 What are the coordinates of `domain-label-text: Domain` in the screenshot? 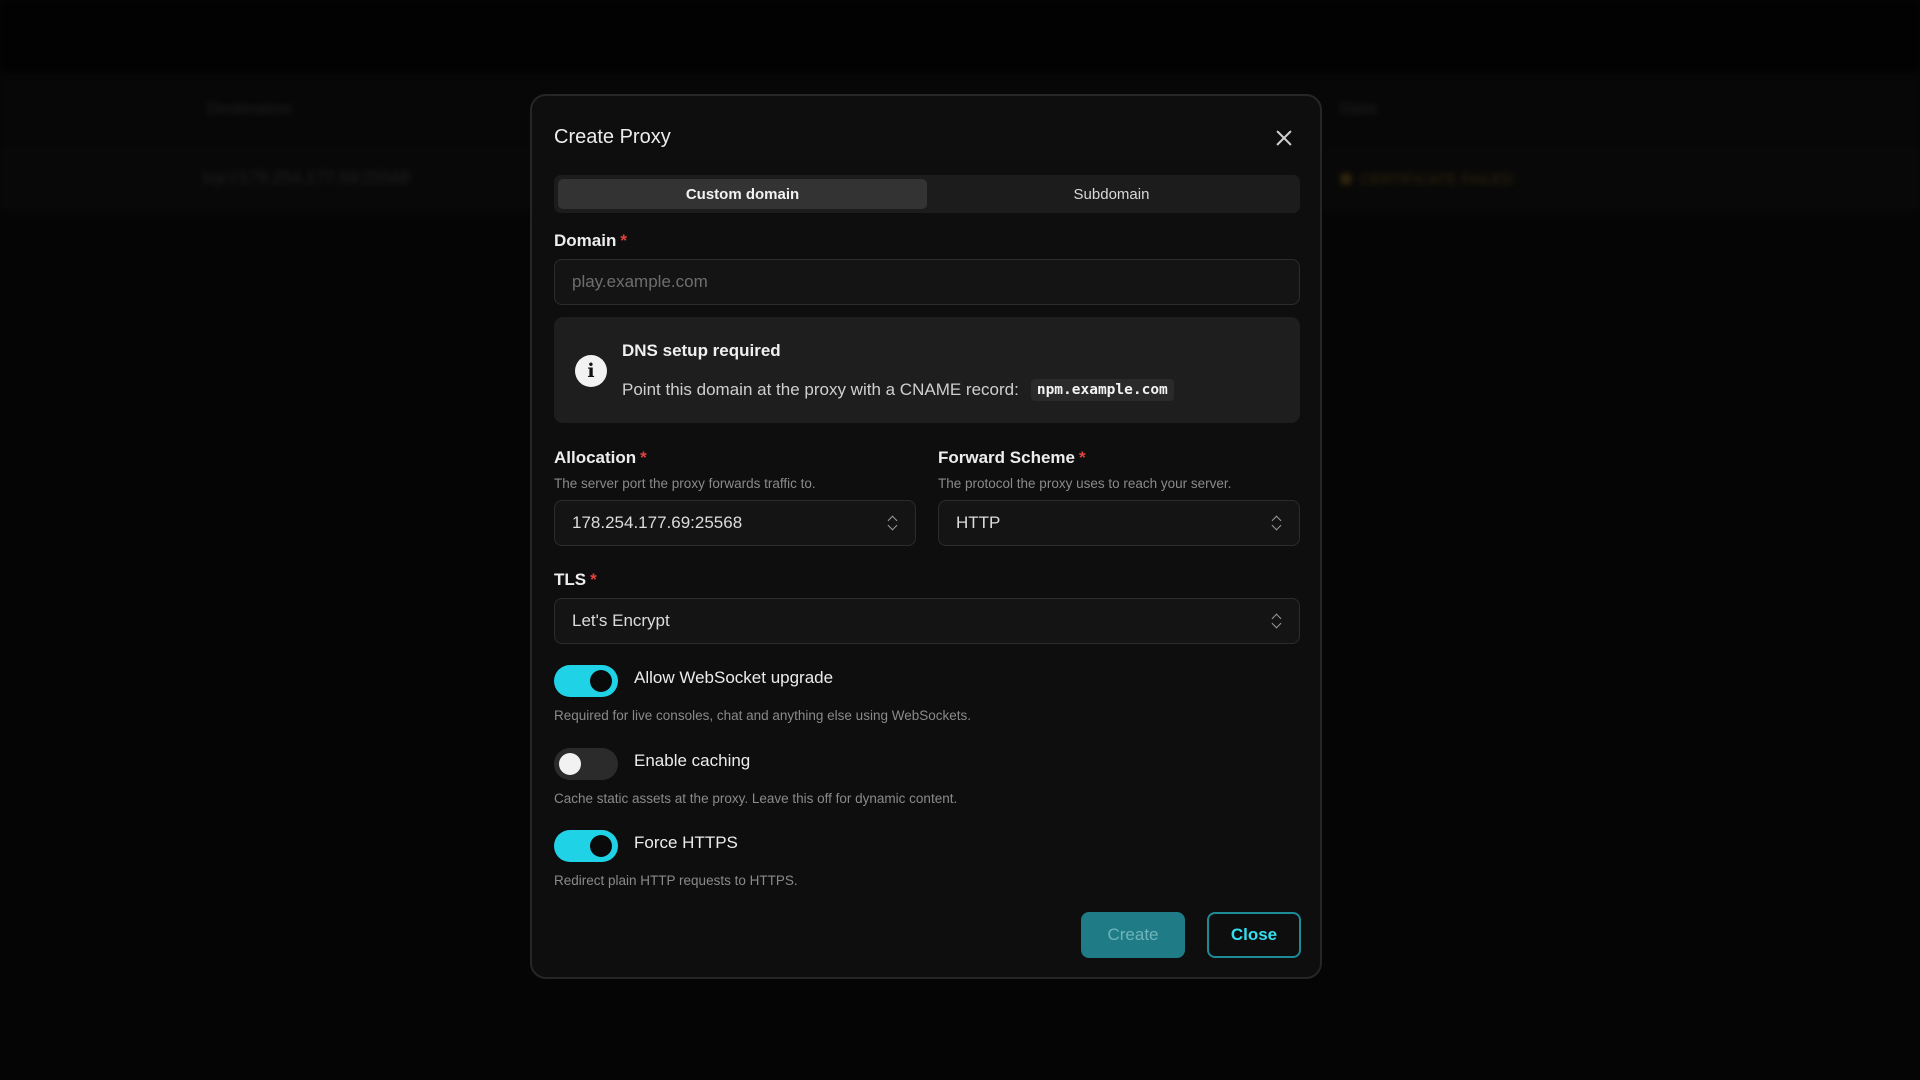 It's located at (585, 240).